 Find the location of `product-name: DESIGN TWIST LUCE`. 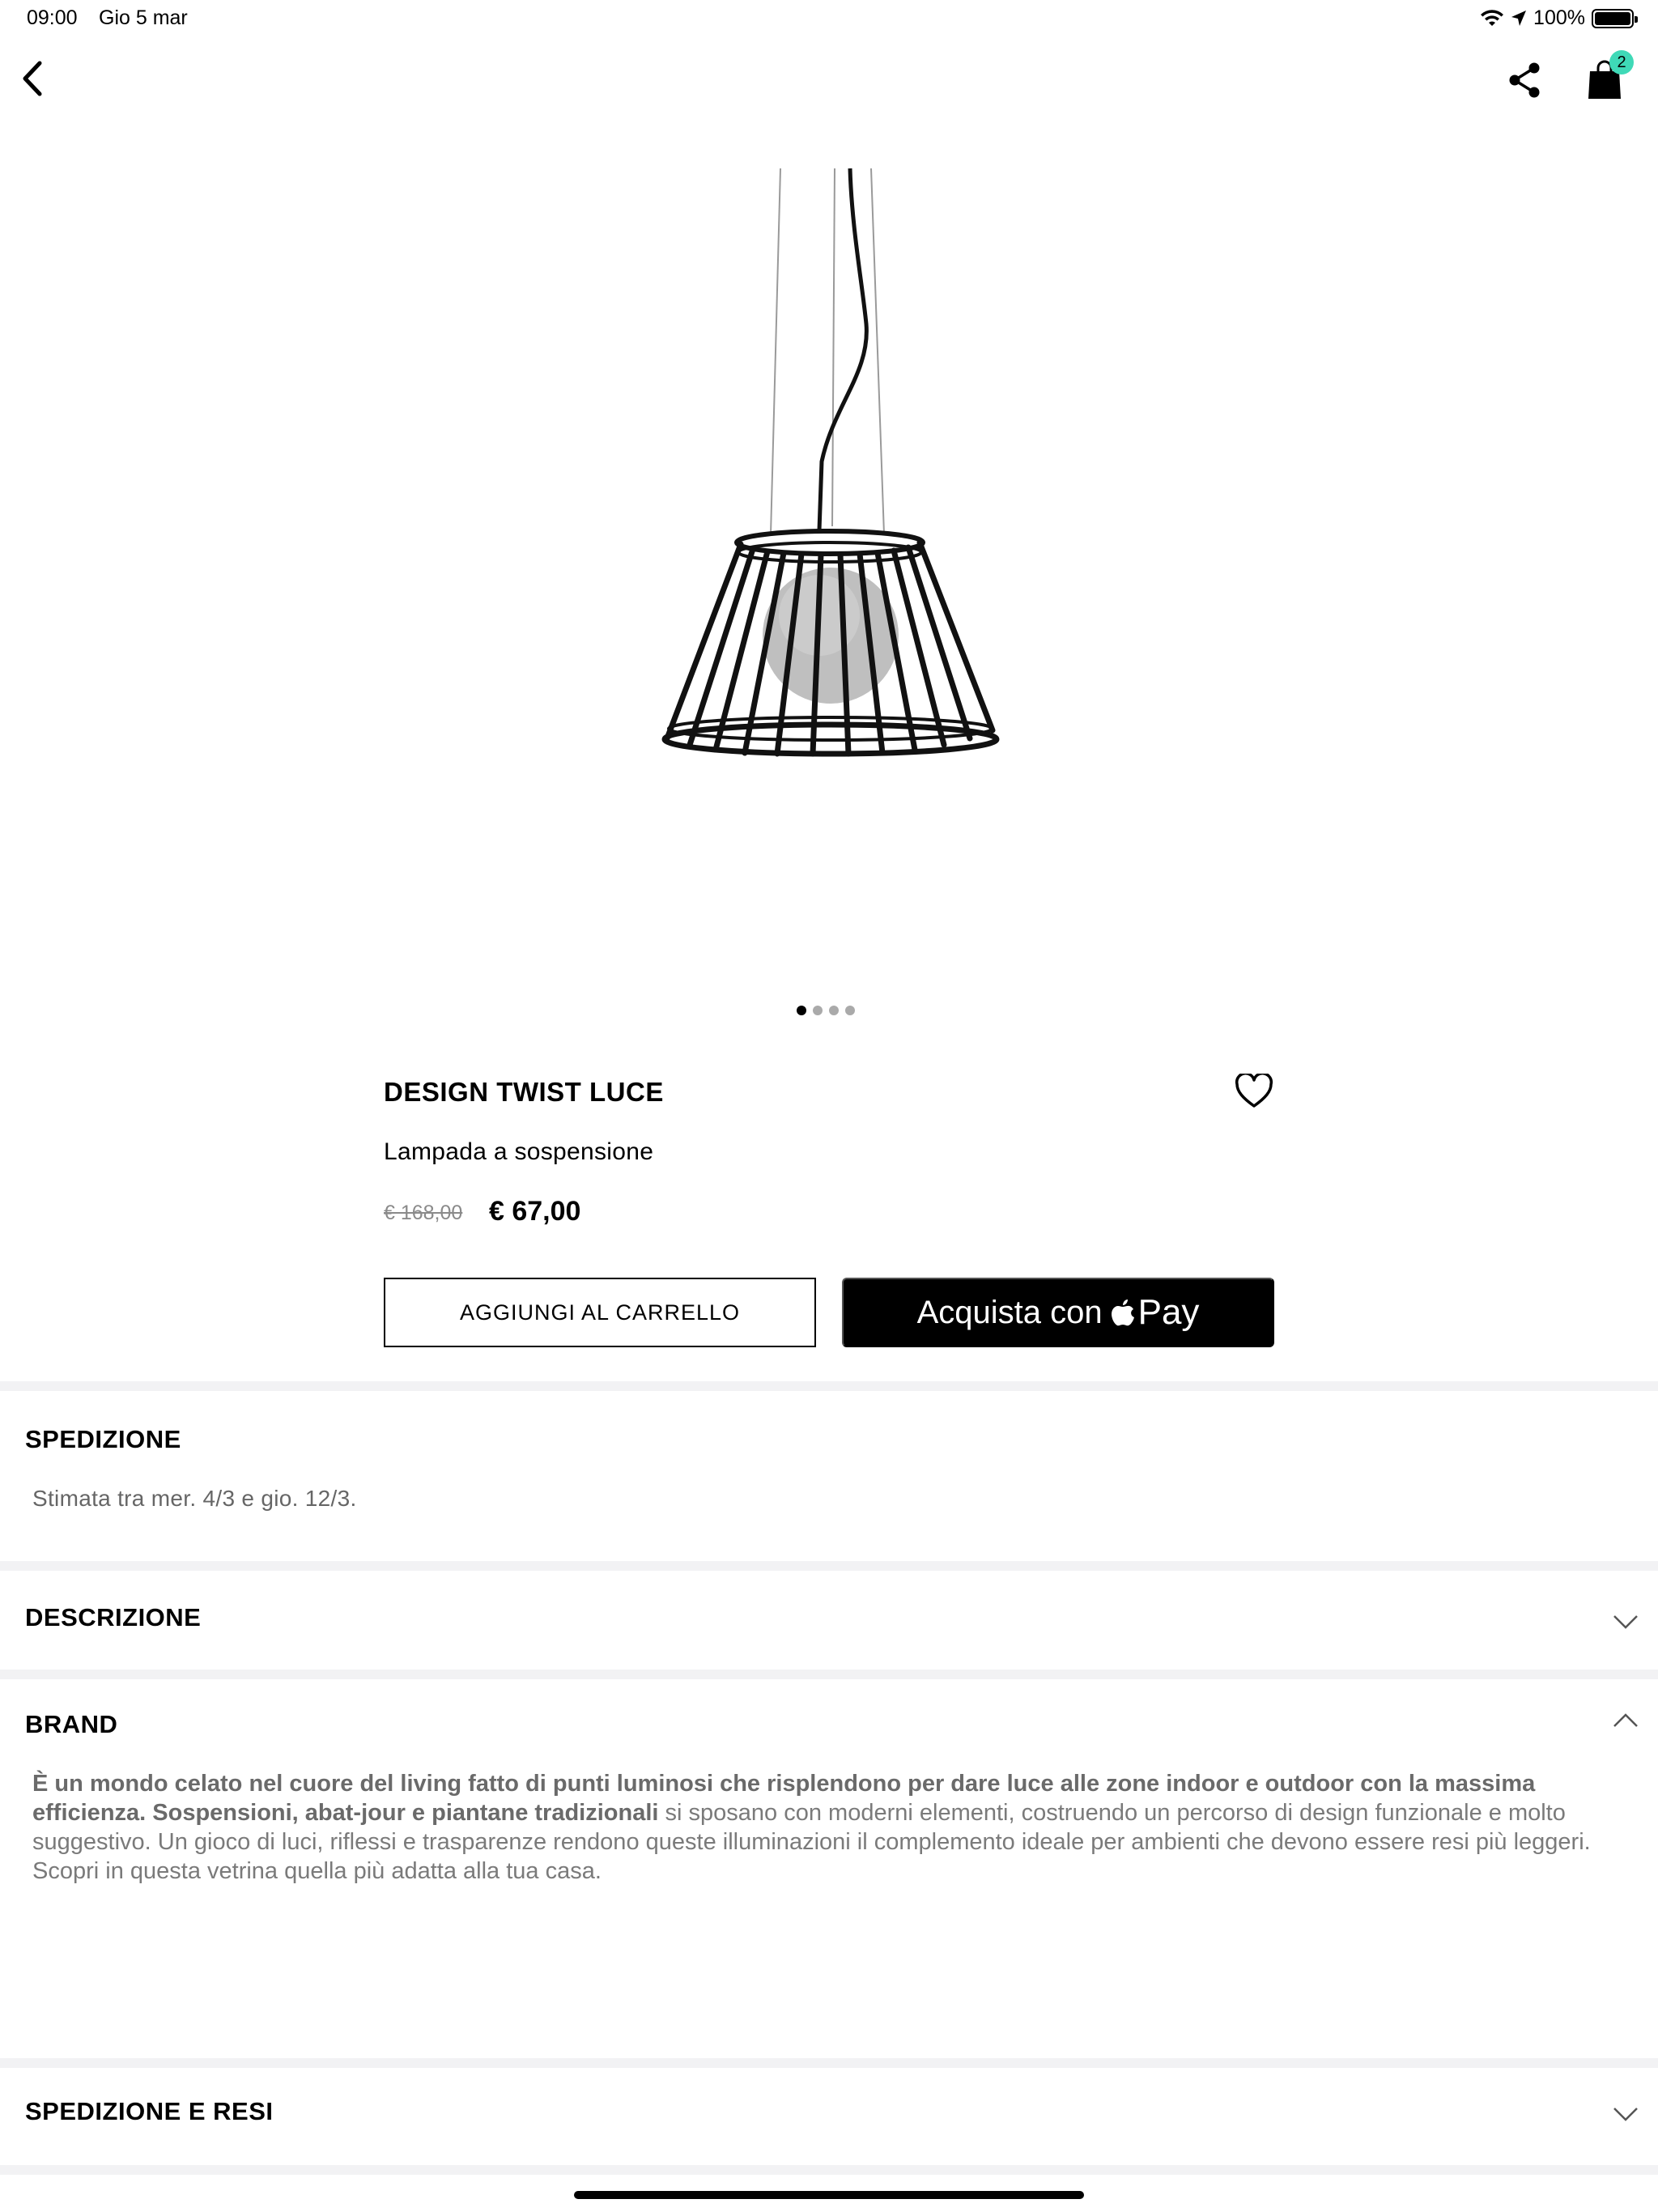

product-name: DESIGN TWIST LUCE is located at coordinates (524, 1092).